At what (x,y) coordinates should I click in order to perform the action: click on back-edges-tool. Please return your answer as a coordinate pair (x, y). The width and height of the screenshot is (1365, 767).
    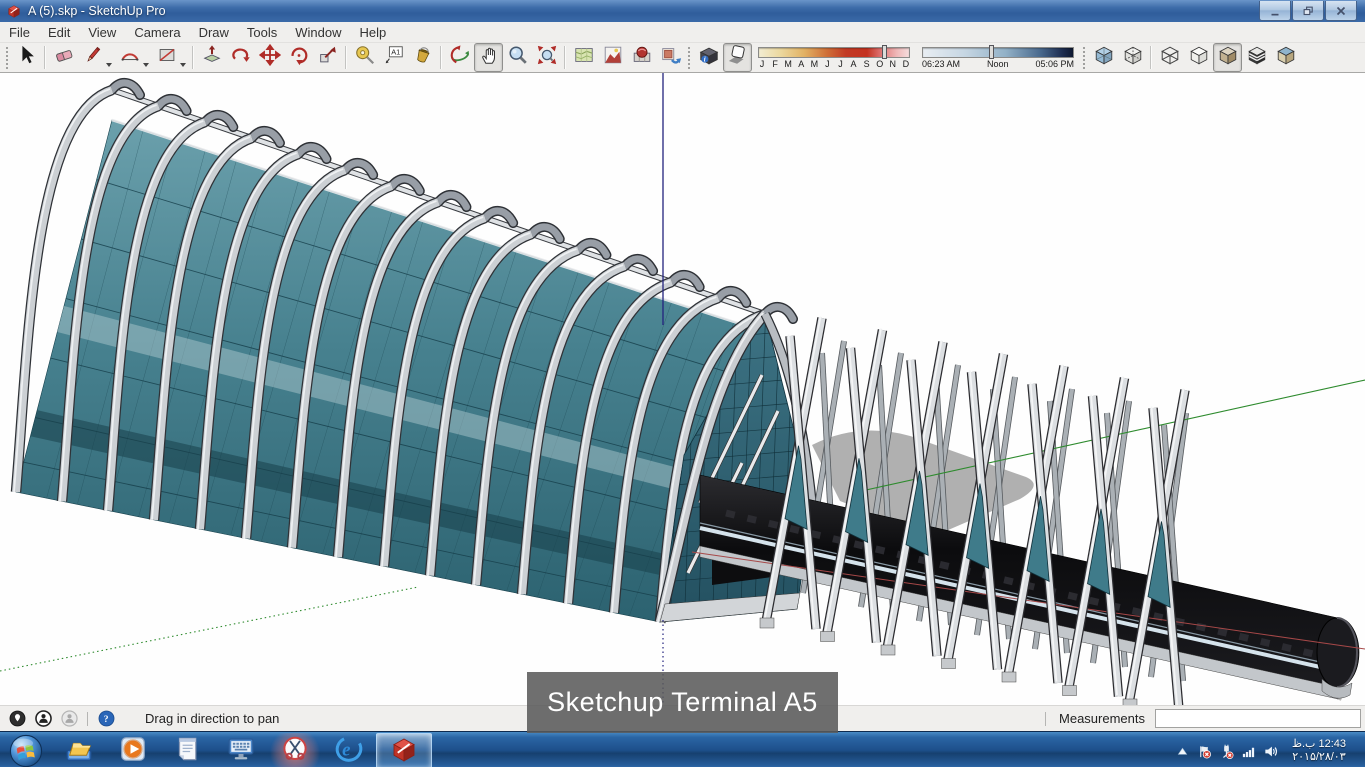
    Looking at the image, I should click on (1132, 57).